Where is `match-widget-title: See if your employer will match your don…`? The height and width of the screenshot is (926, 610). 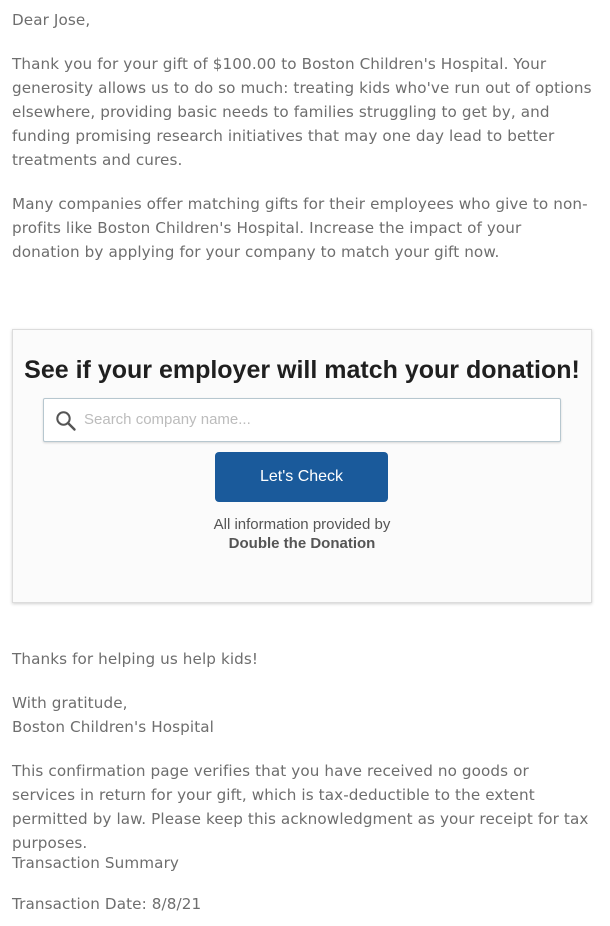 match-widget-title: See if your employer will match your don… is located at coordinates (302, 370).